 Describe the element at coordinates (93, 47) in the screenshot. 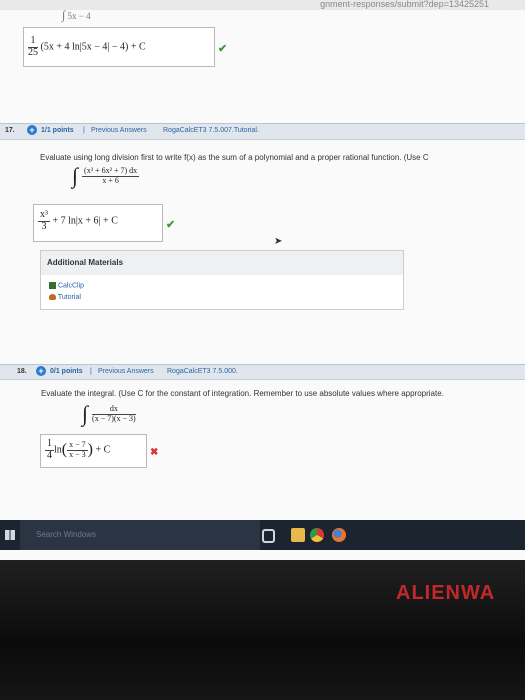

I see `q16-expression: (5x + 4 ln|5x − 4| − 4) + C` at that location.